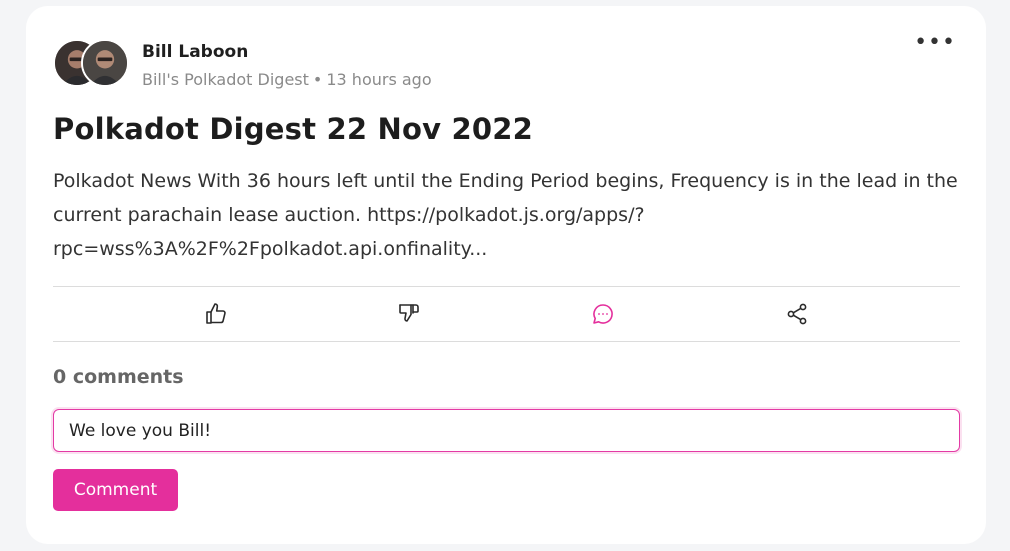 The image size is (1010, 551). What do you see at coordinates (797, 314) in the screenshot?
I see `share-icon` at bounding box center [797, 314].